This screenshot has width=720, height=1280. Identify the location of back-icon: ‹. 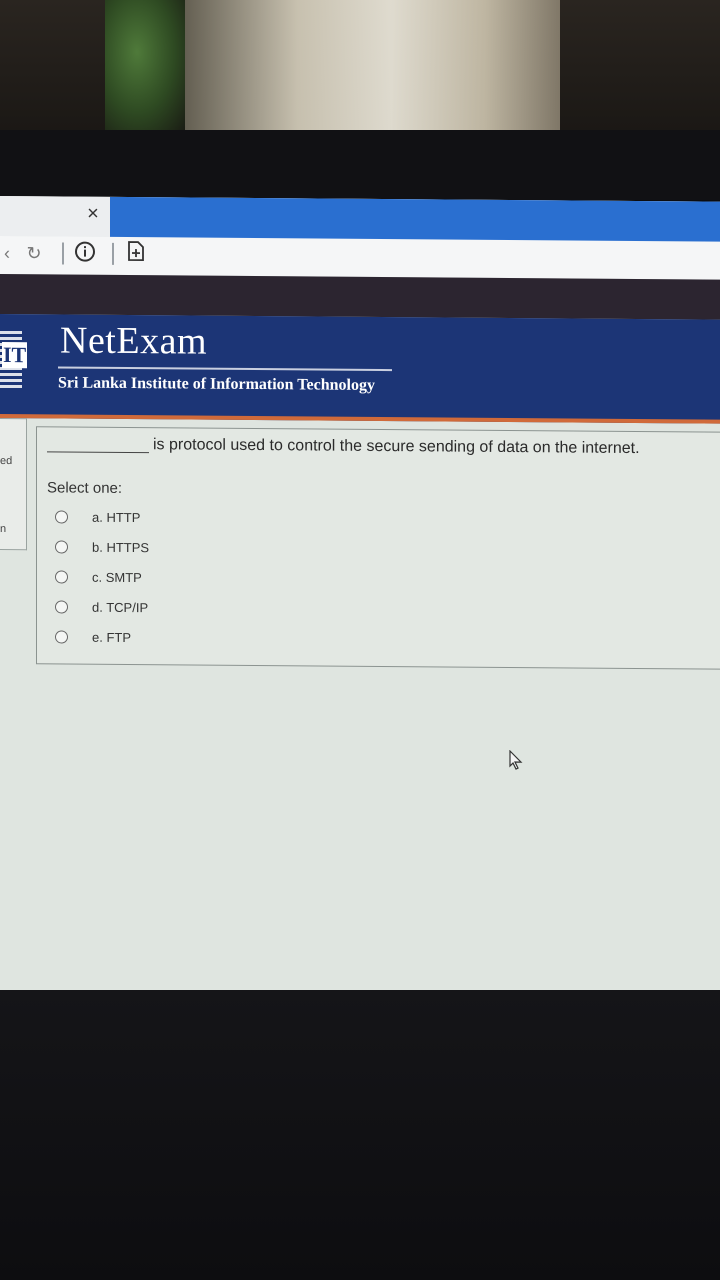
(7, 253).